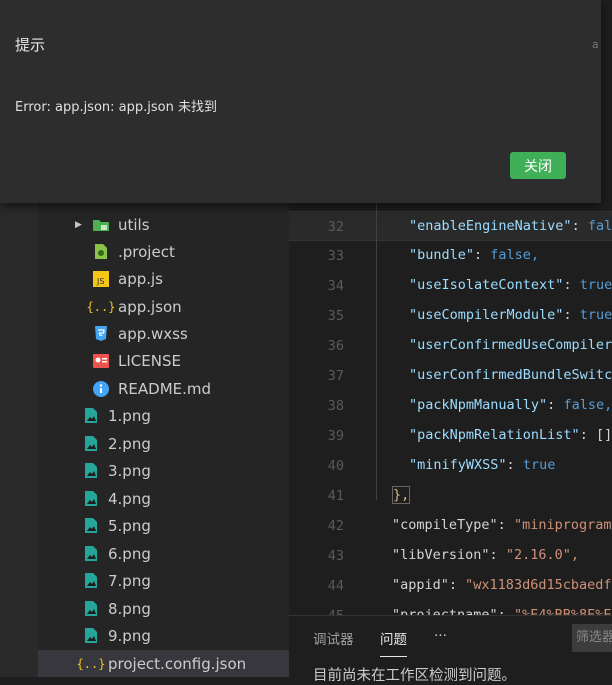 This screenshot has height=685, width=612. I want to click on line-number: 32, so click(335, 227).